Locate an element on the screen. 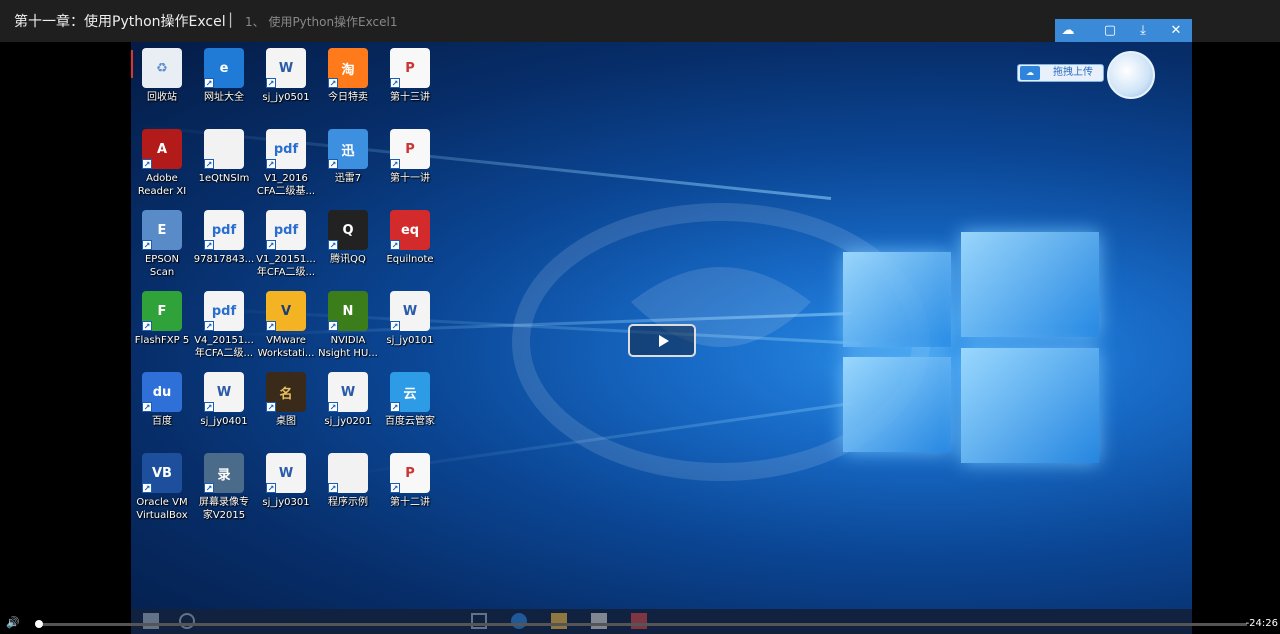  desktop-icon-baidu: du ↗ 百度 is located at coordinates (162, 412).